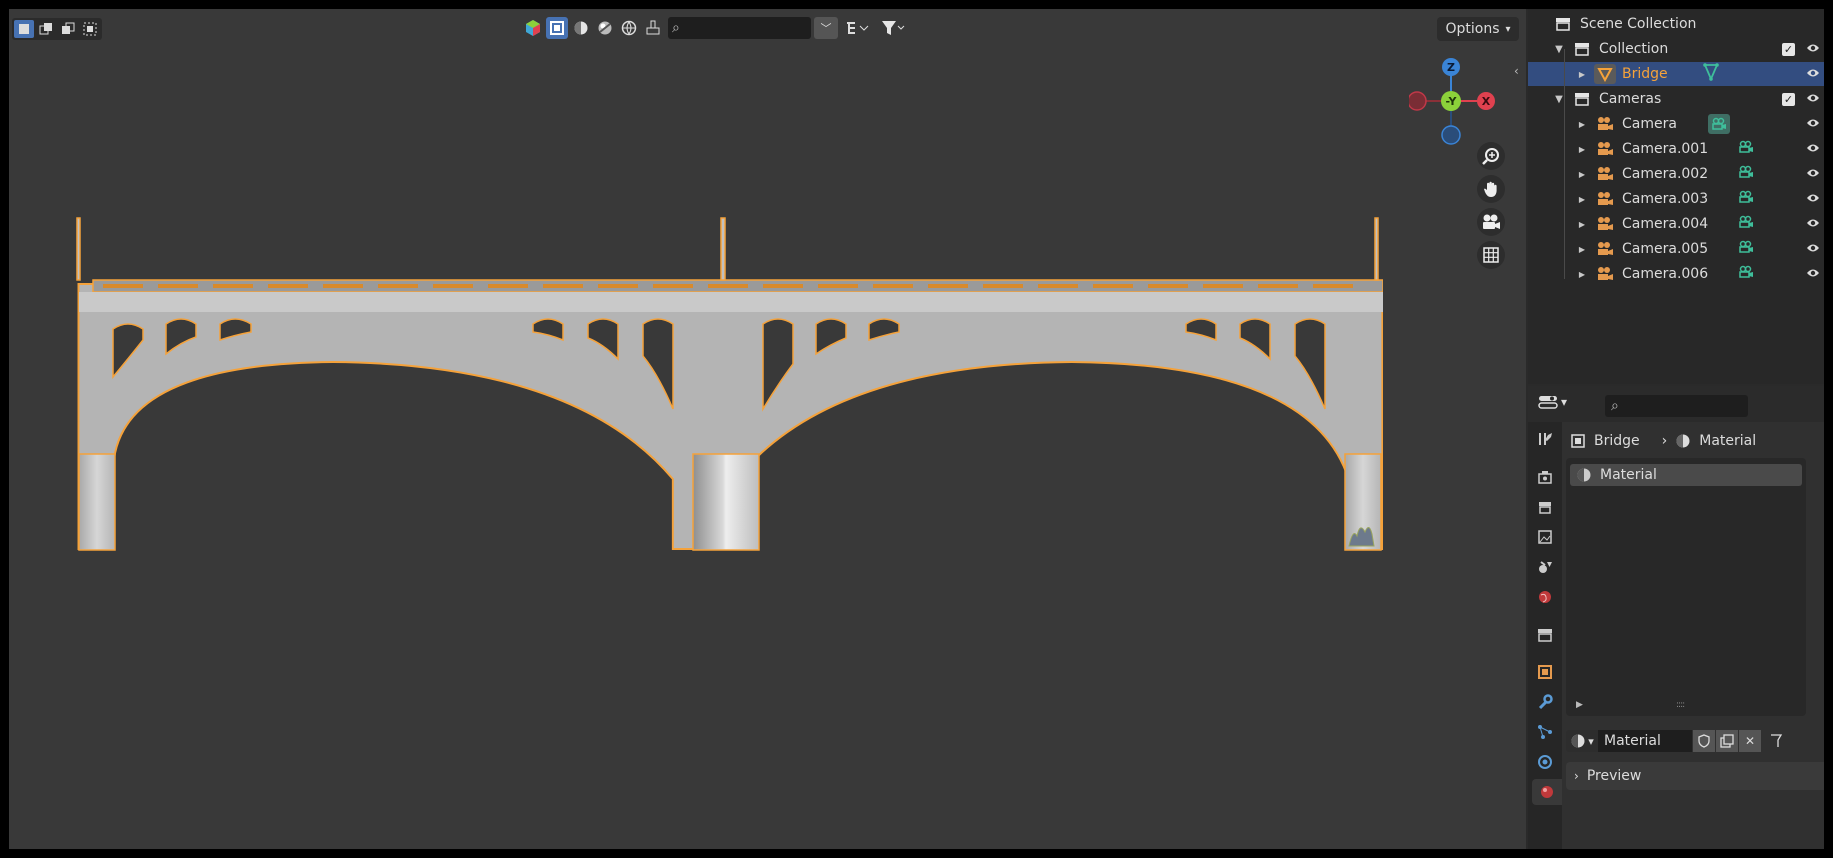 This screenshot has width=1833, height=858. Describe the element at coordinates (1676, 24) in the screenshot. I see `outliner-row-scene-collection: Scene Collection` at that location.